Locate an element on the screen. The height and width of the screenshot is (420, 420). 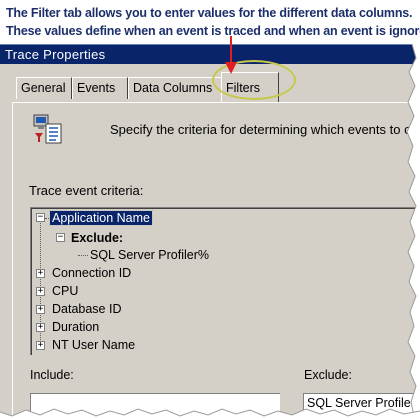
trace-event-criteria-label: Trace event criteria: is located at coordinates (86, 190).